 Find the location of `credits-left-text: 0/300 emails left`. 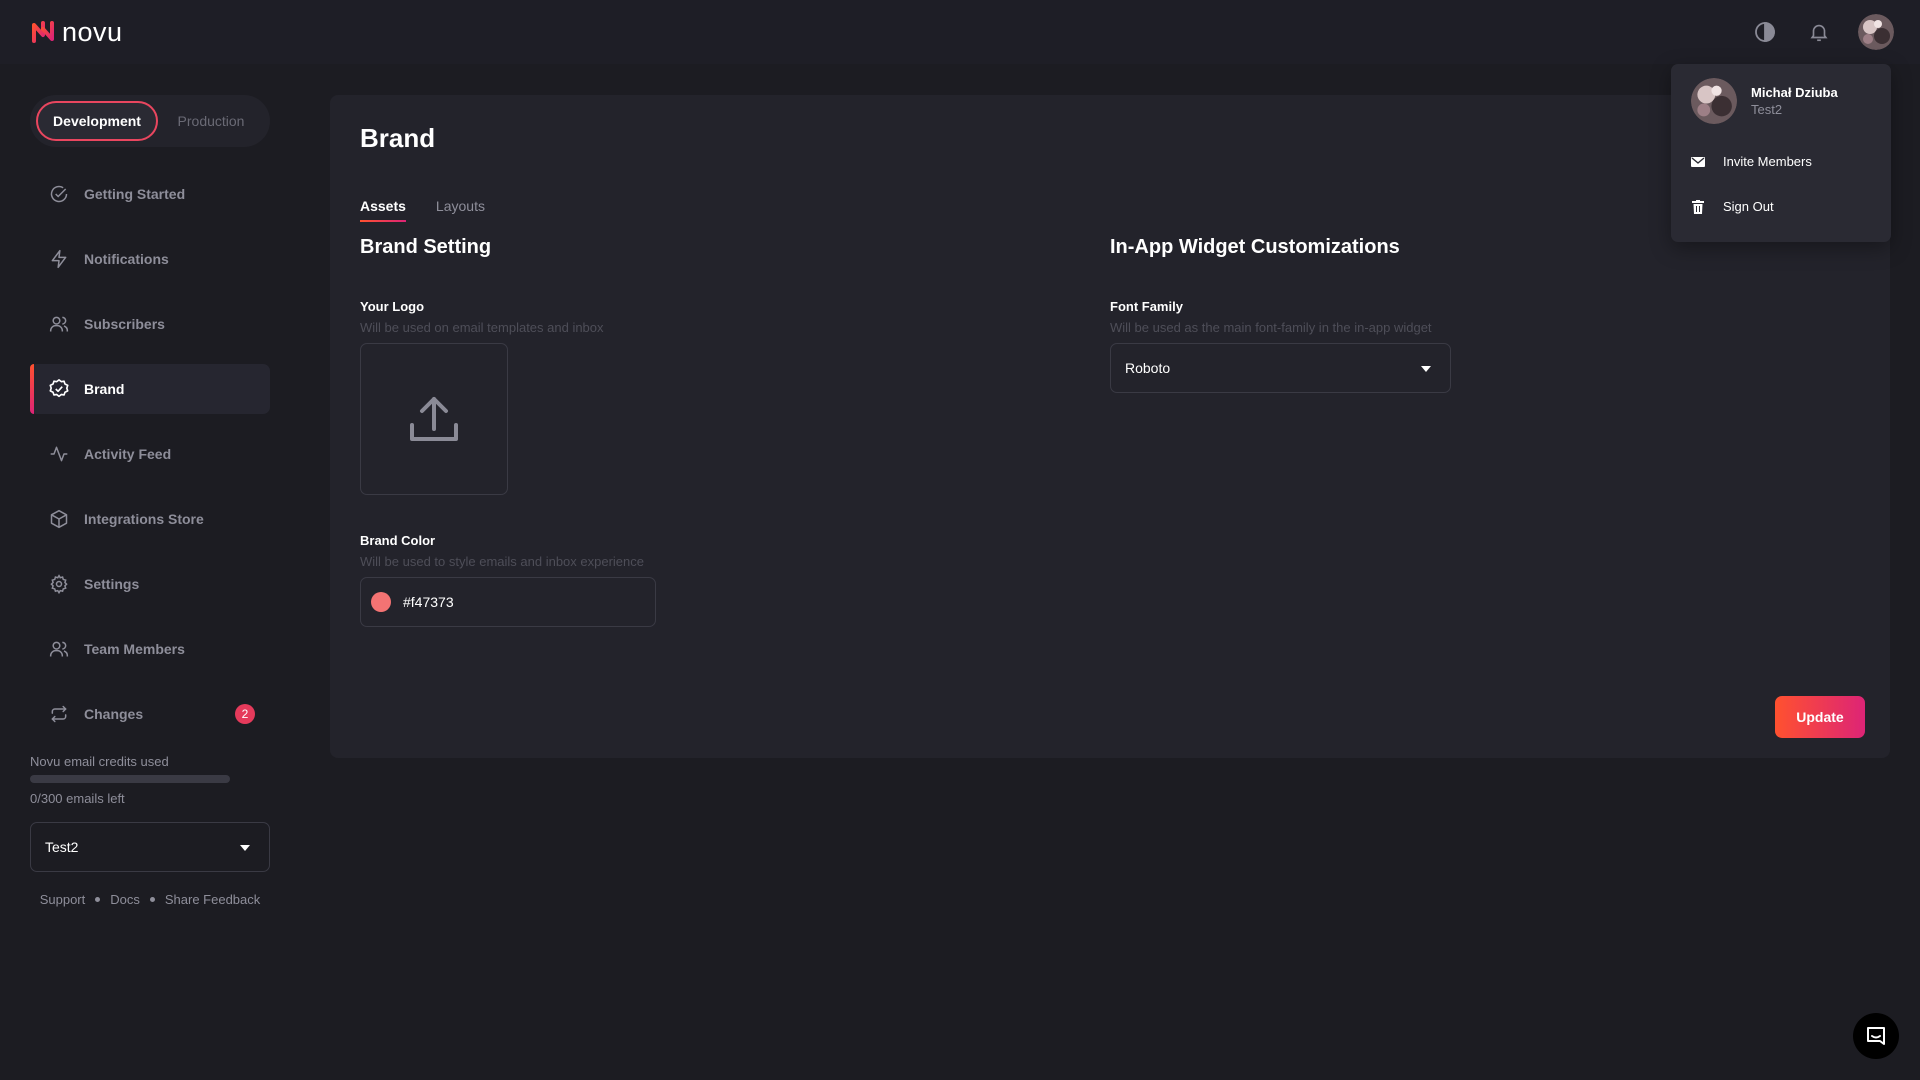

credits-left-text: 0/300 emails left is located at coordinates (77, 798).